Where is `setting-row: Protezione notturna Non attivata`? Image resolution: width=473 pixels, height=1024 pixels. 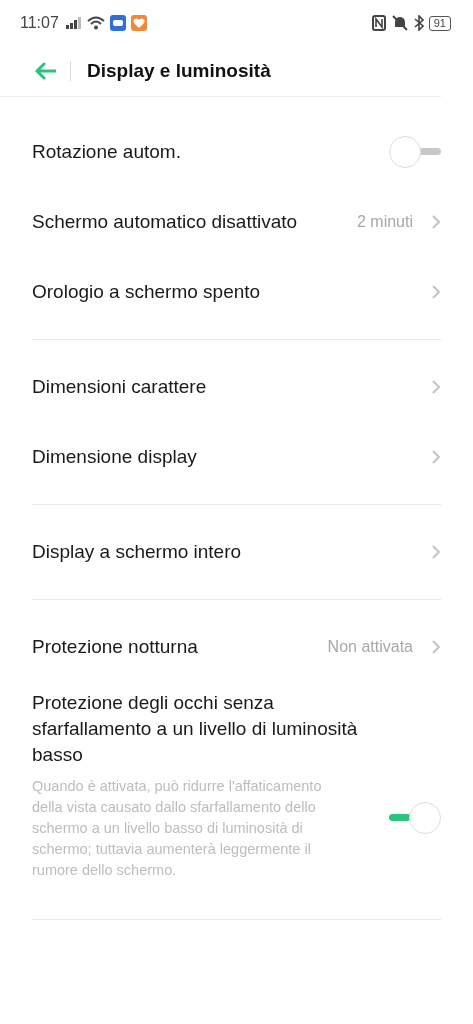
setting-row: Protezione notturna Non attivata is located at coordinates (236, 647).